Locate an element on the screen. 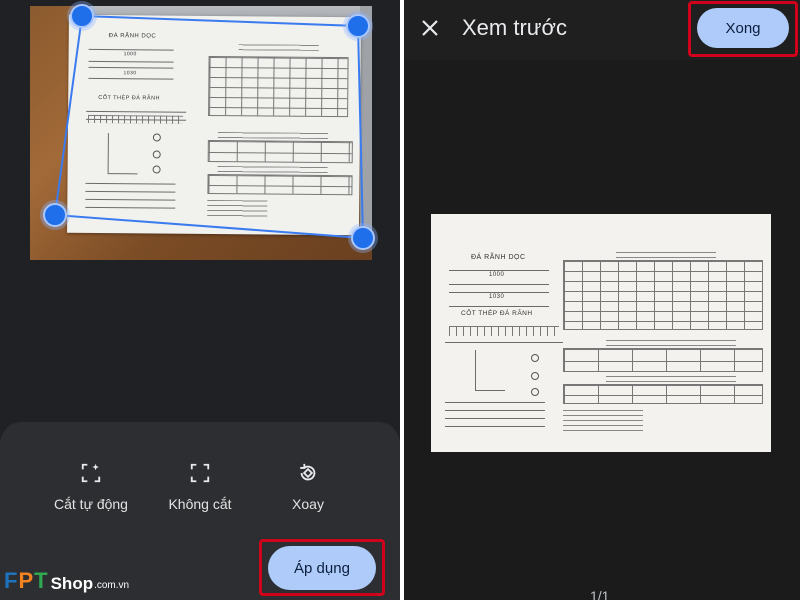 This screenshot has height=600, width=800. auto-crop-icon is located at coordinates (91, 473).